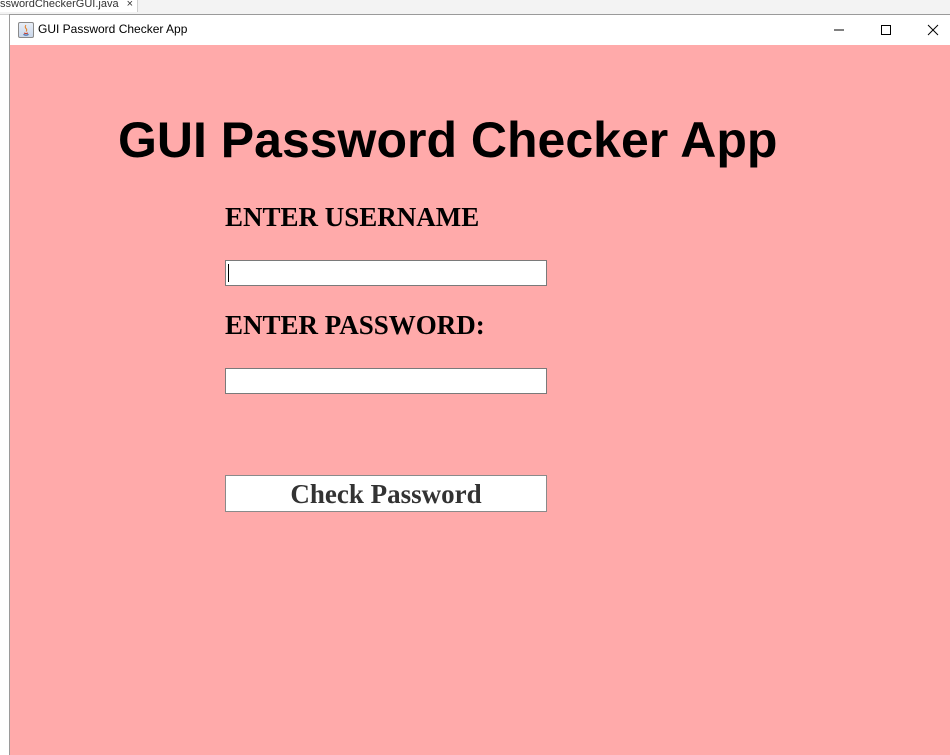 This screenshot has height=755, width=950. I want to click on text-caret, so click(228, 273).